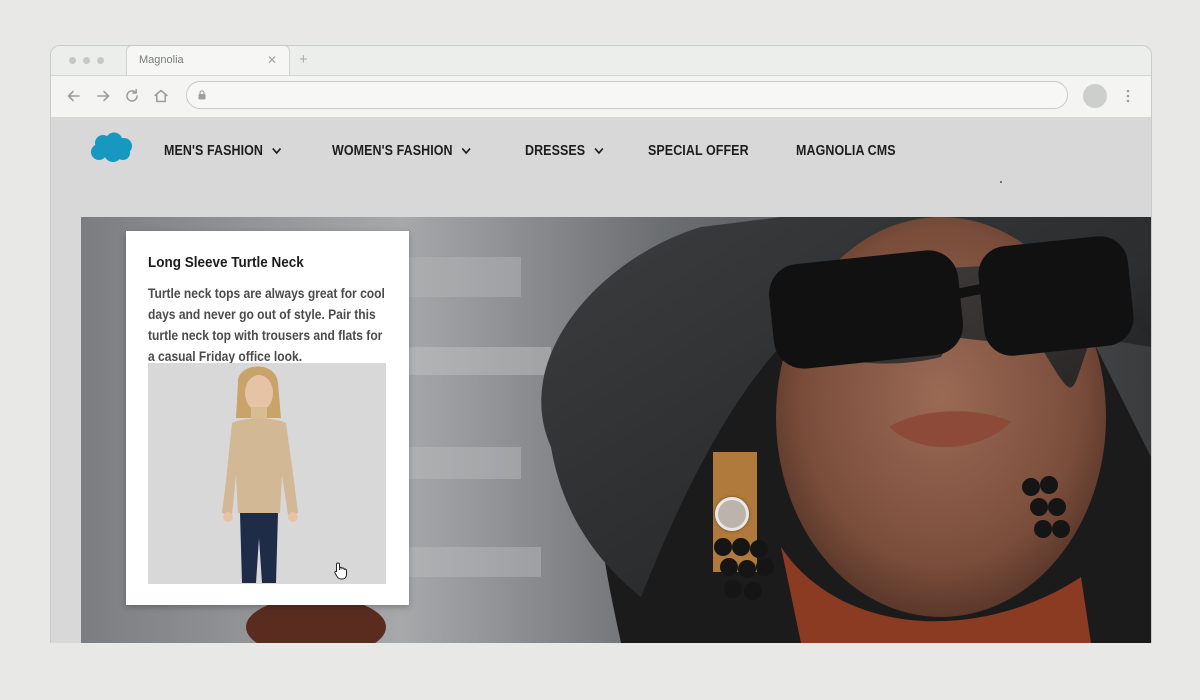 The width and height of the screenshot is (1200, 700). Describe the element at coordinates (111, 148) in the screenshot. I see `salesforce-cloud-logo` at that location.